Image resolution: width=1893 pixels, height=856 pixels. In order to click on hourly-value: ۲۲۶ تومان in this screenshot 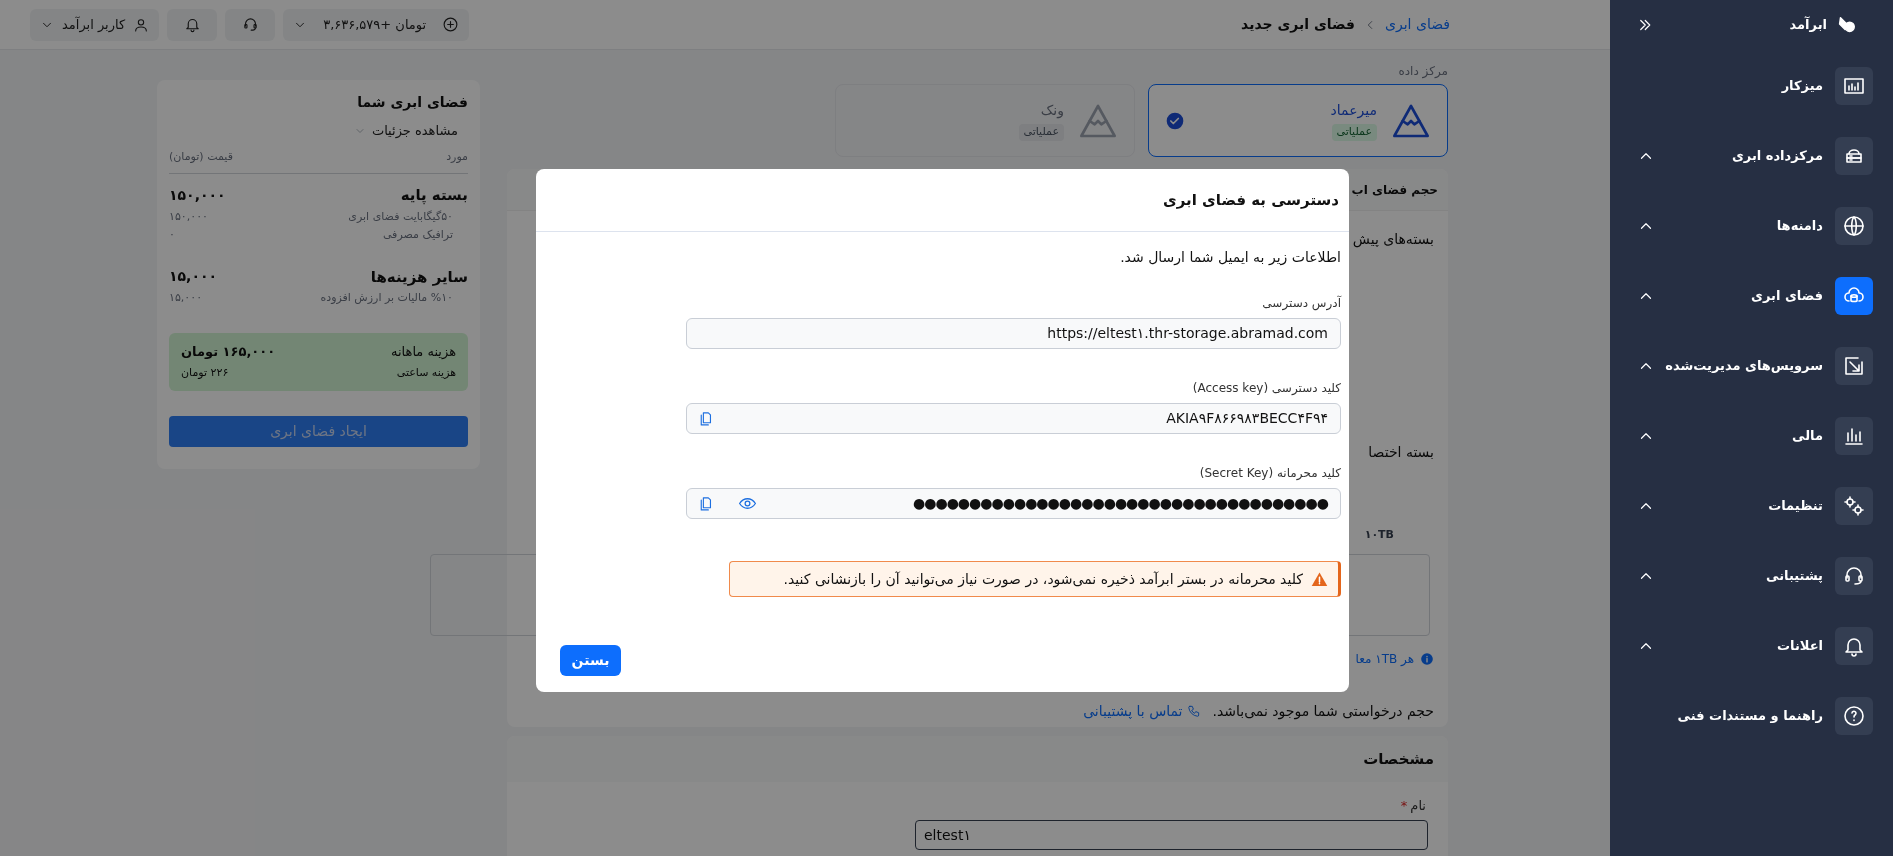, I will do `click(205, 373)`.